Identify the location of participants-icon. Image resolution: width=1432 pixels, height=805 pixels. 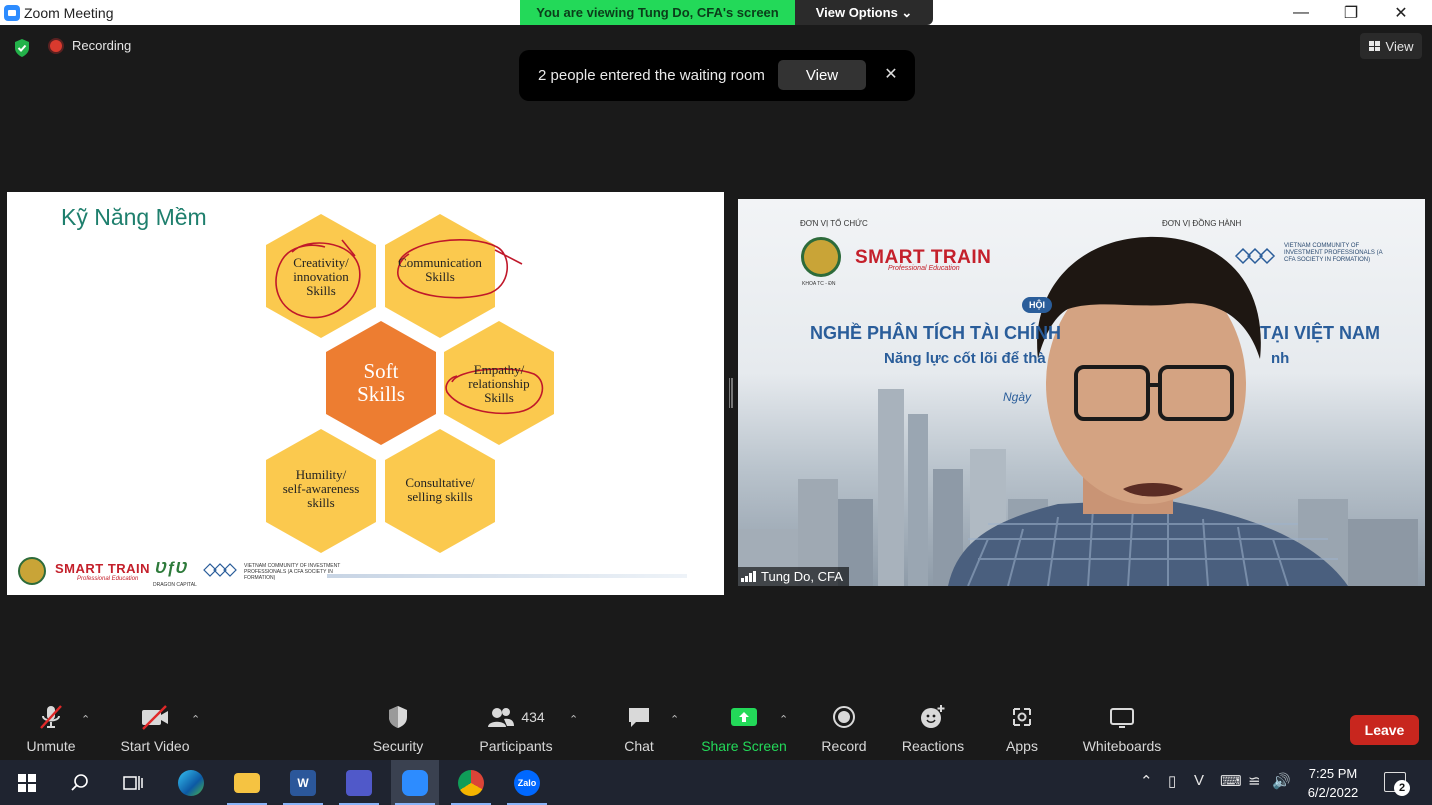
(501, 717).